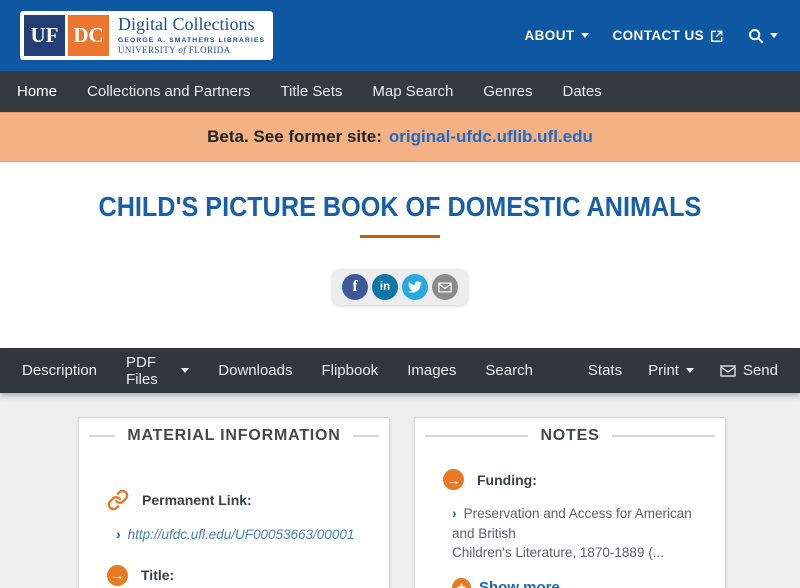 The height and width of the screenshot is (588, 800). Describe the element at coordinates (44, 35) in the screenshot. I see `uf-logo-tile: UF` at that location.